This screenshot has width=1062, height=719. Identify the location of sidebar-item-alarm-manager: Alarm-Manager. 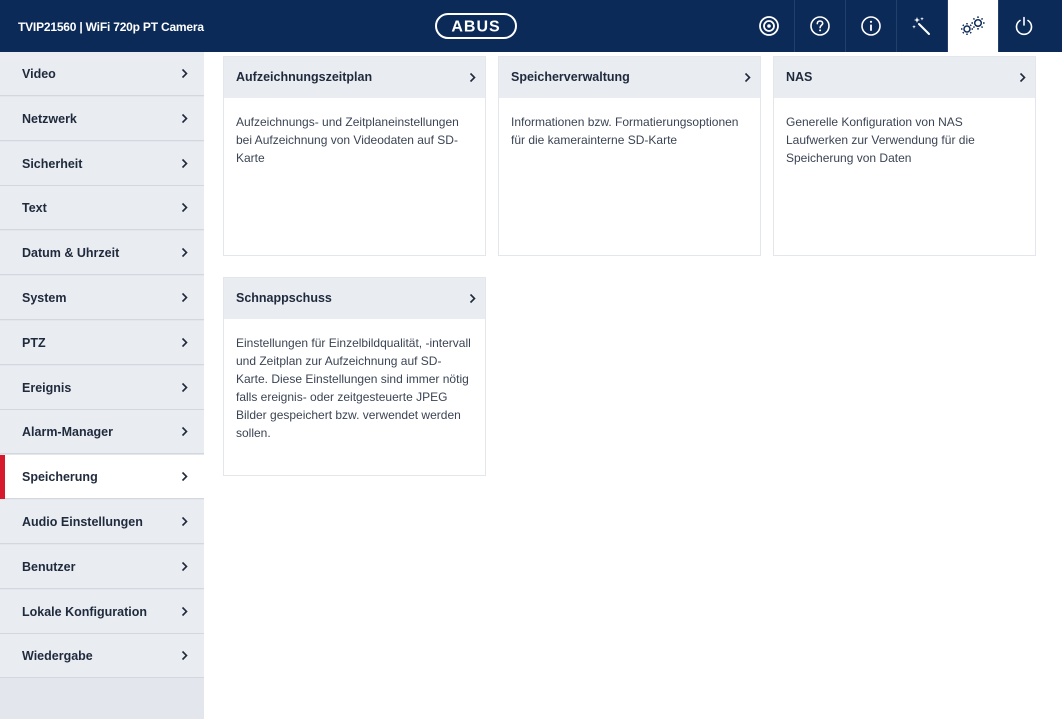
(102, 432).